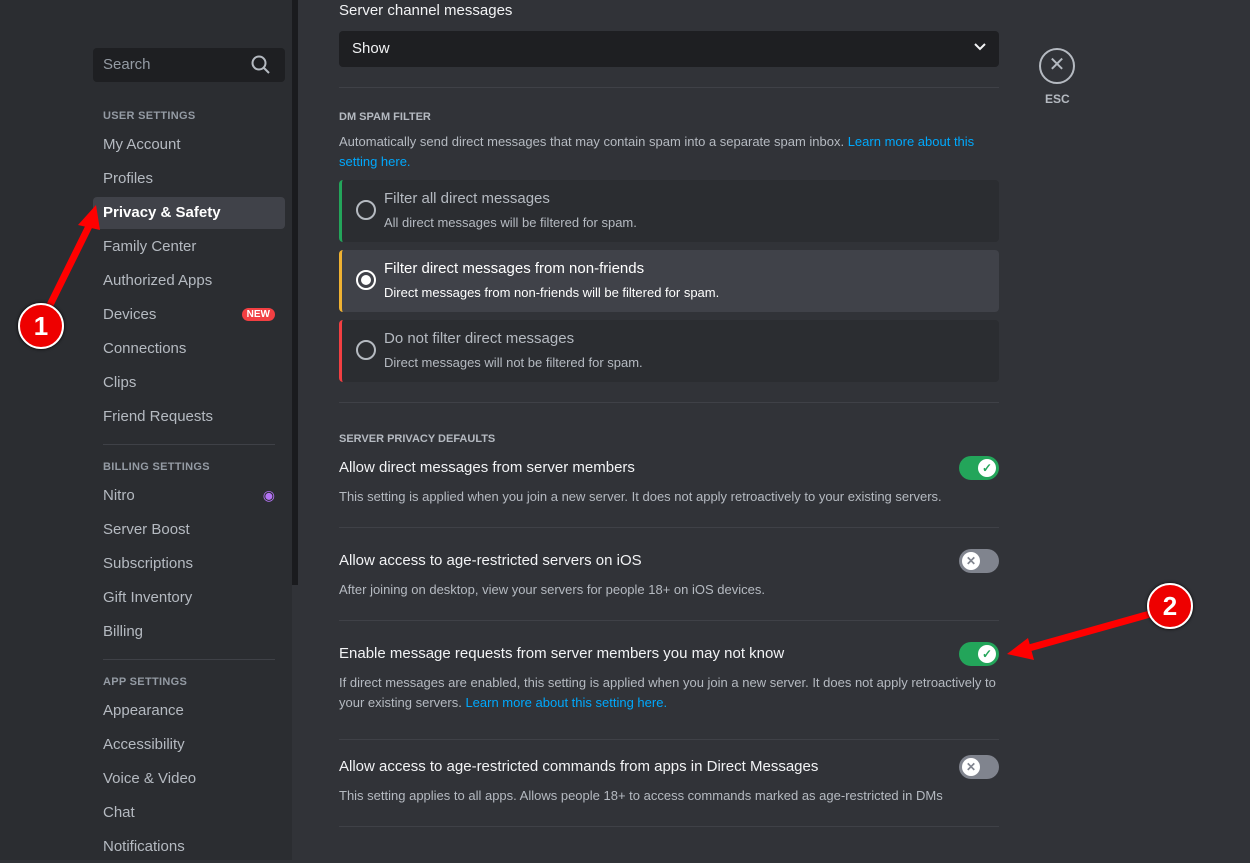 The image size is (1250, 863). Describe the element at coordinates (189, 179) in the screenshot. I see `sidebar-item-profiles: Profiles` at that location.